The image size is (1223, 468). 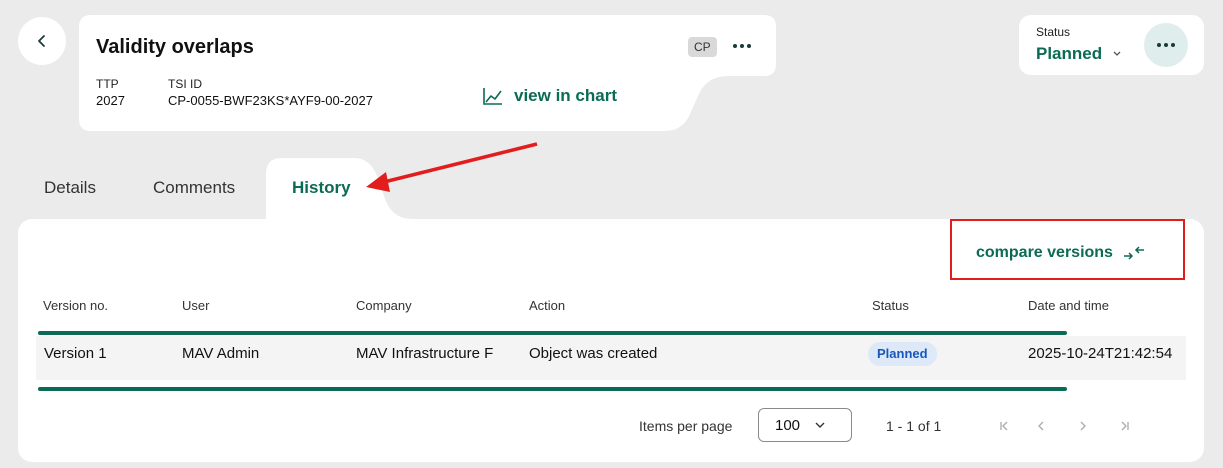 What do you see at coordinates (492, 96) in the screenshot?
I see `line-chart-icon` at bounding box center [492, 96].